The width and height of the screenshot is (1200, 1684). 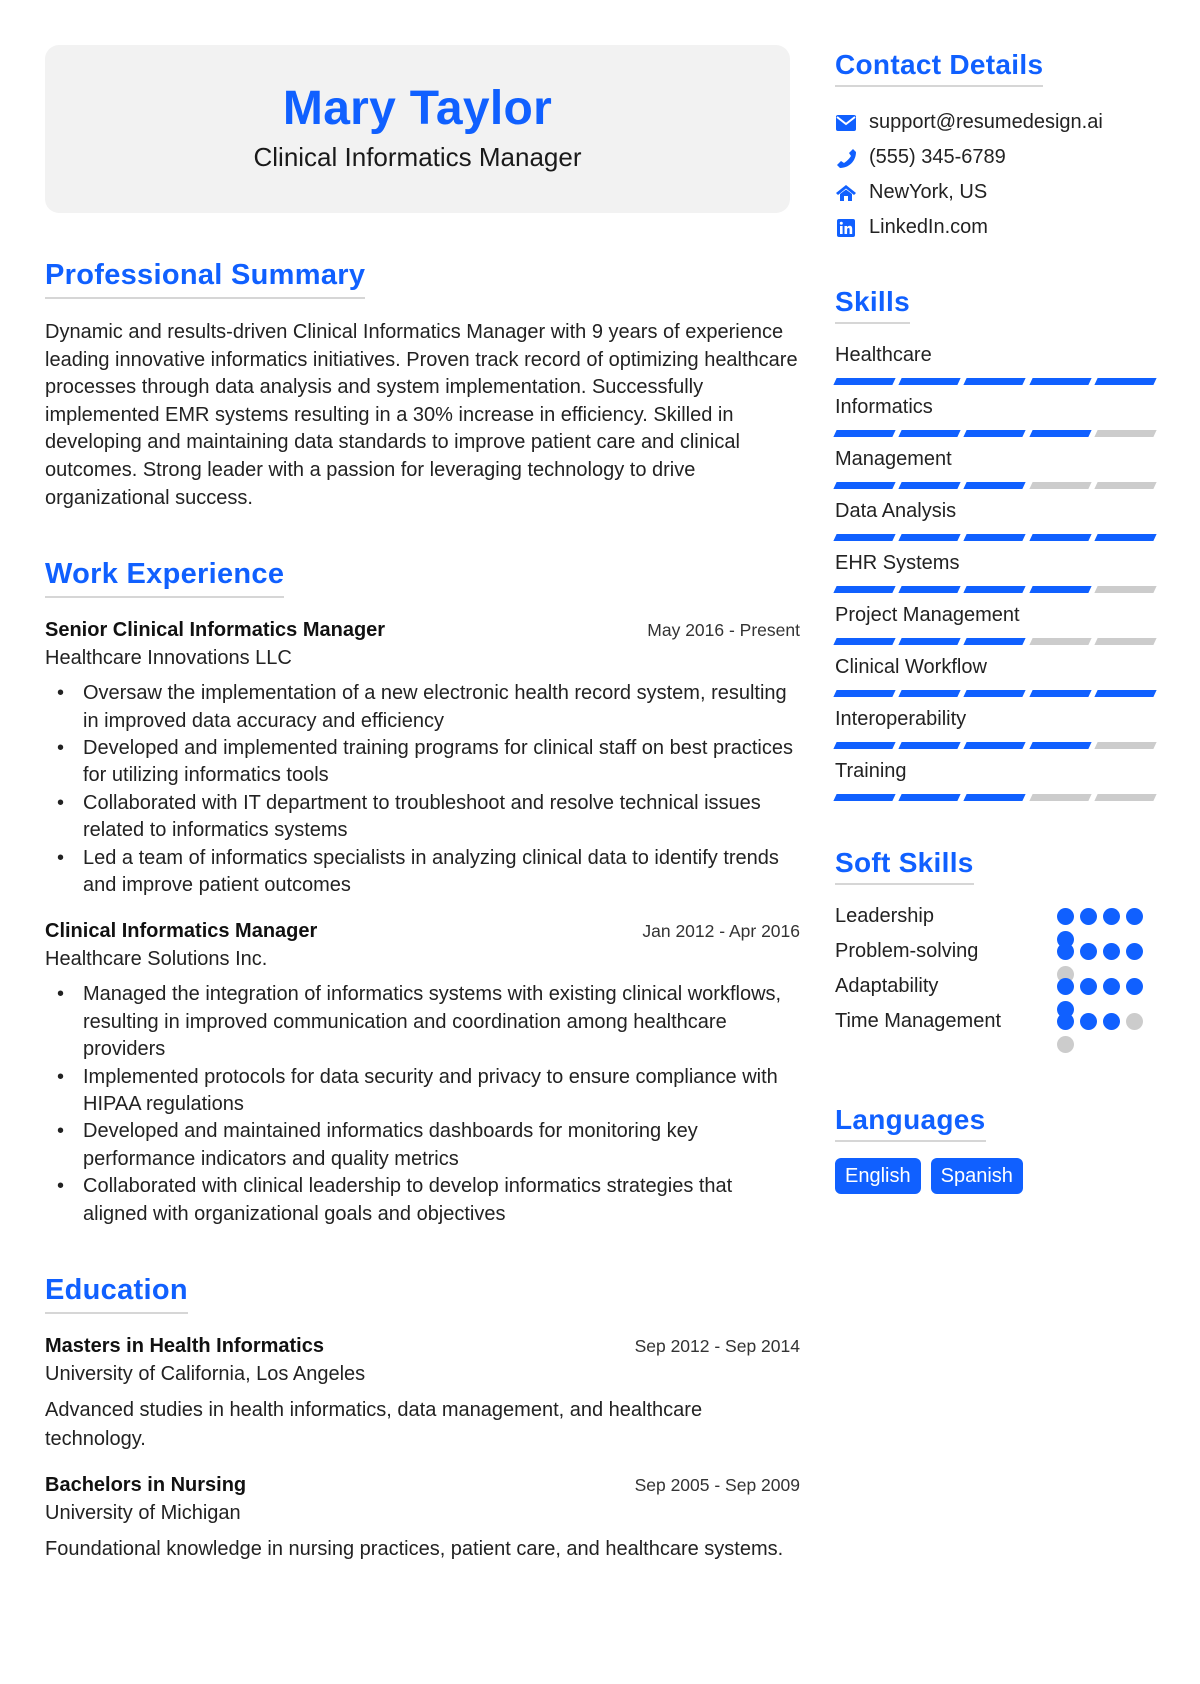 What do you see at coordinates (928, 227) in the screenshot?
I see `linkedin-text: LinkedIn.com` at bounding box center [928, 227].